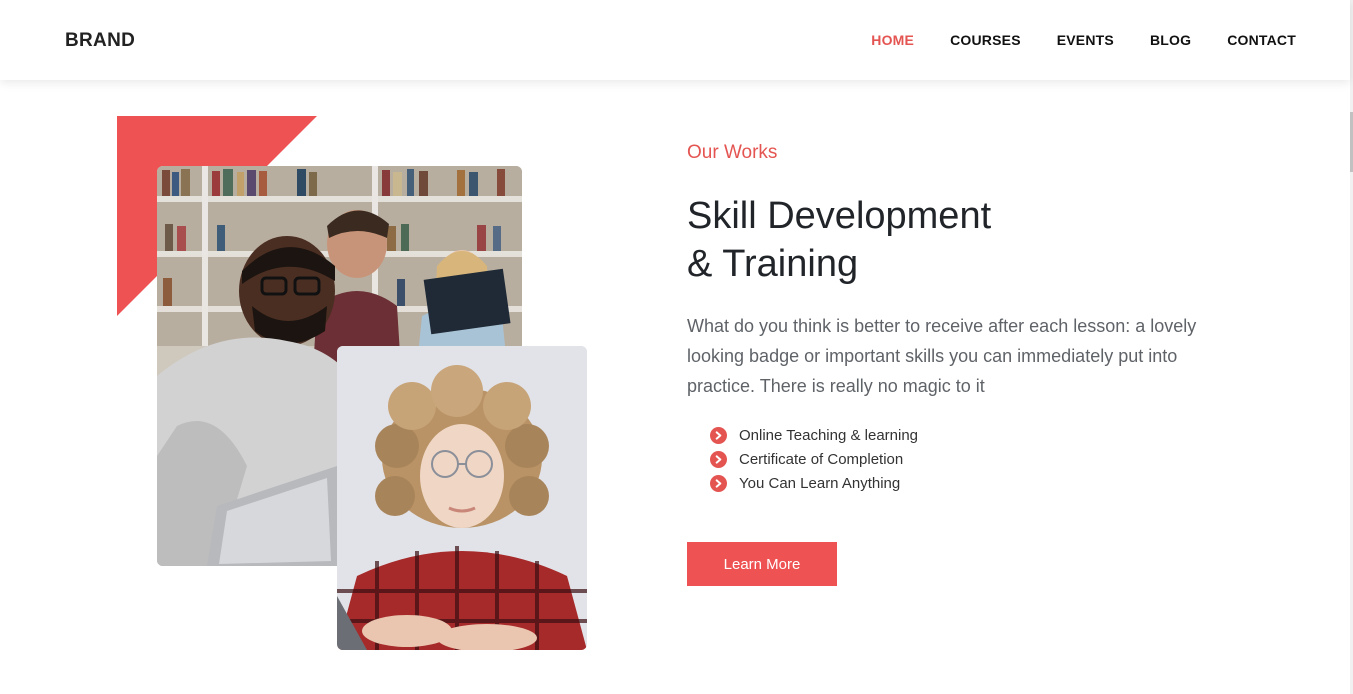 This screenshot has width=1353, height=694. What do you see at coordinates (732, 152) in the screenshot?
I see `section-eyebrow: Our Works` at bounding box center [732, 152].